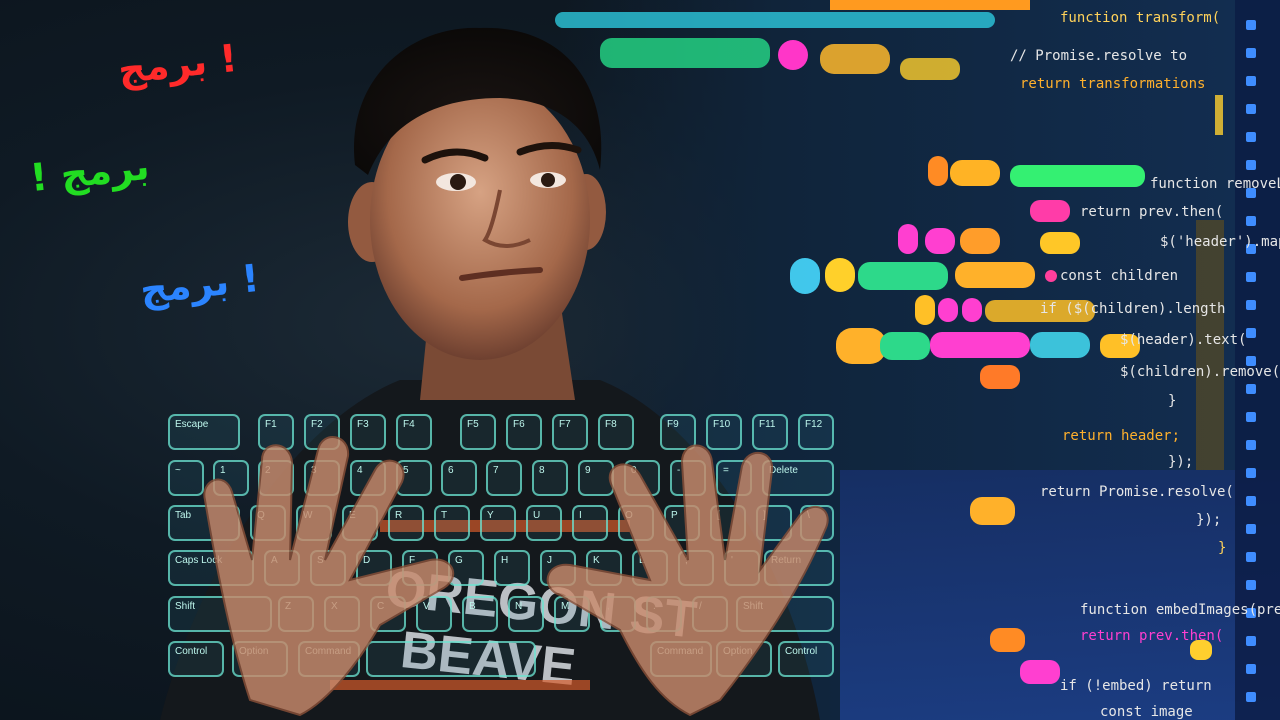 The image size is (1280, 720). Describe the element at coordinates (687, 580) in the screenshot. I see `right-hand` at that location.